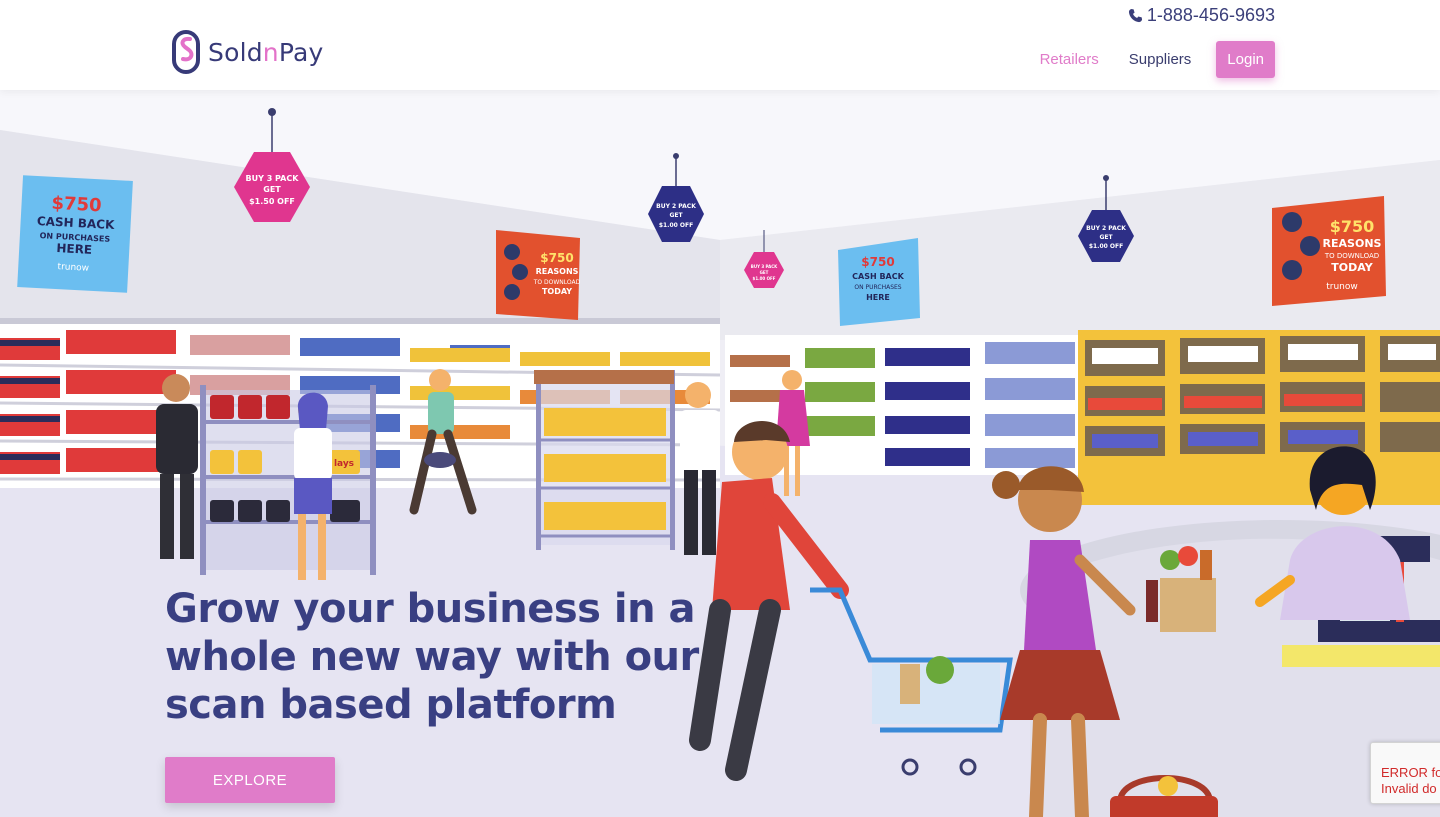 This screenshot has height=817, width=1440. I want to click on sign4-line1: REASONS, so click(1352, 243).